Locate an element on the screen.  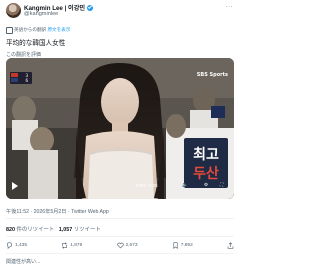
tweet-stats: 820 件のリツイート 1,057 リツイート is located at coordinates (53, 229).